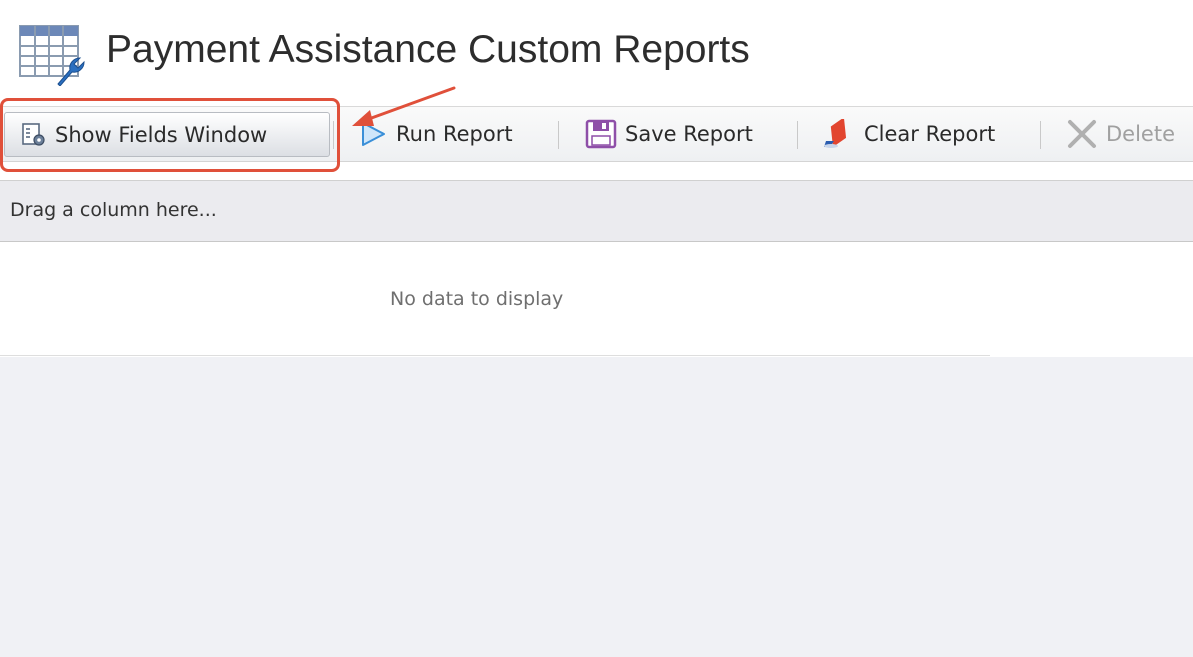 The height and width of the screenshot is (657, 1193). What do you see at coordinates (601, 134) in the screenshot?
I see `floppy-disk-icon` at bounding box center [601, 134].